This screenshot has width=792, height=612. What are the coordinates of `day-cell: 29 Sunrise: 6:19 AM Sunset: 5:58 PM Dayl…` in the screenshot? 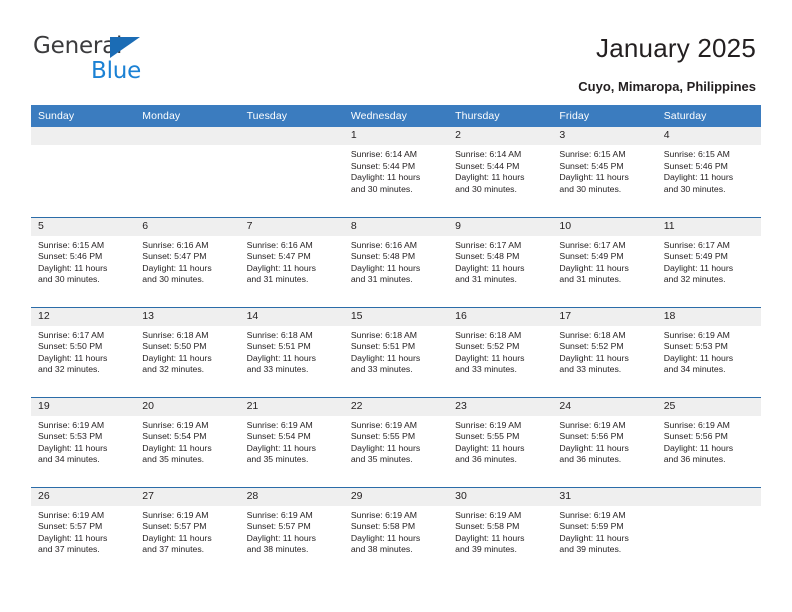 It's located at (396, 532).